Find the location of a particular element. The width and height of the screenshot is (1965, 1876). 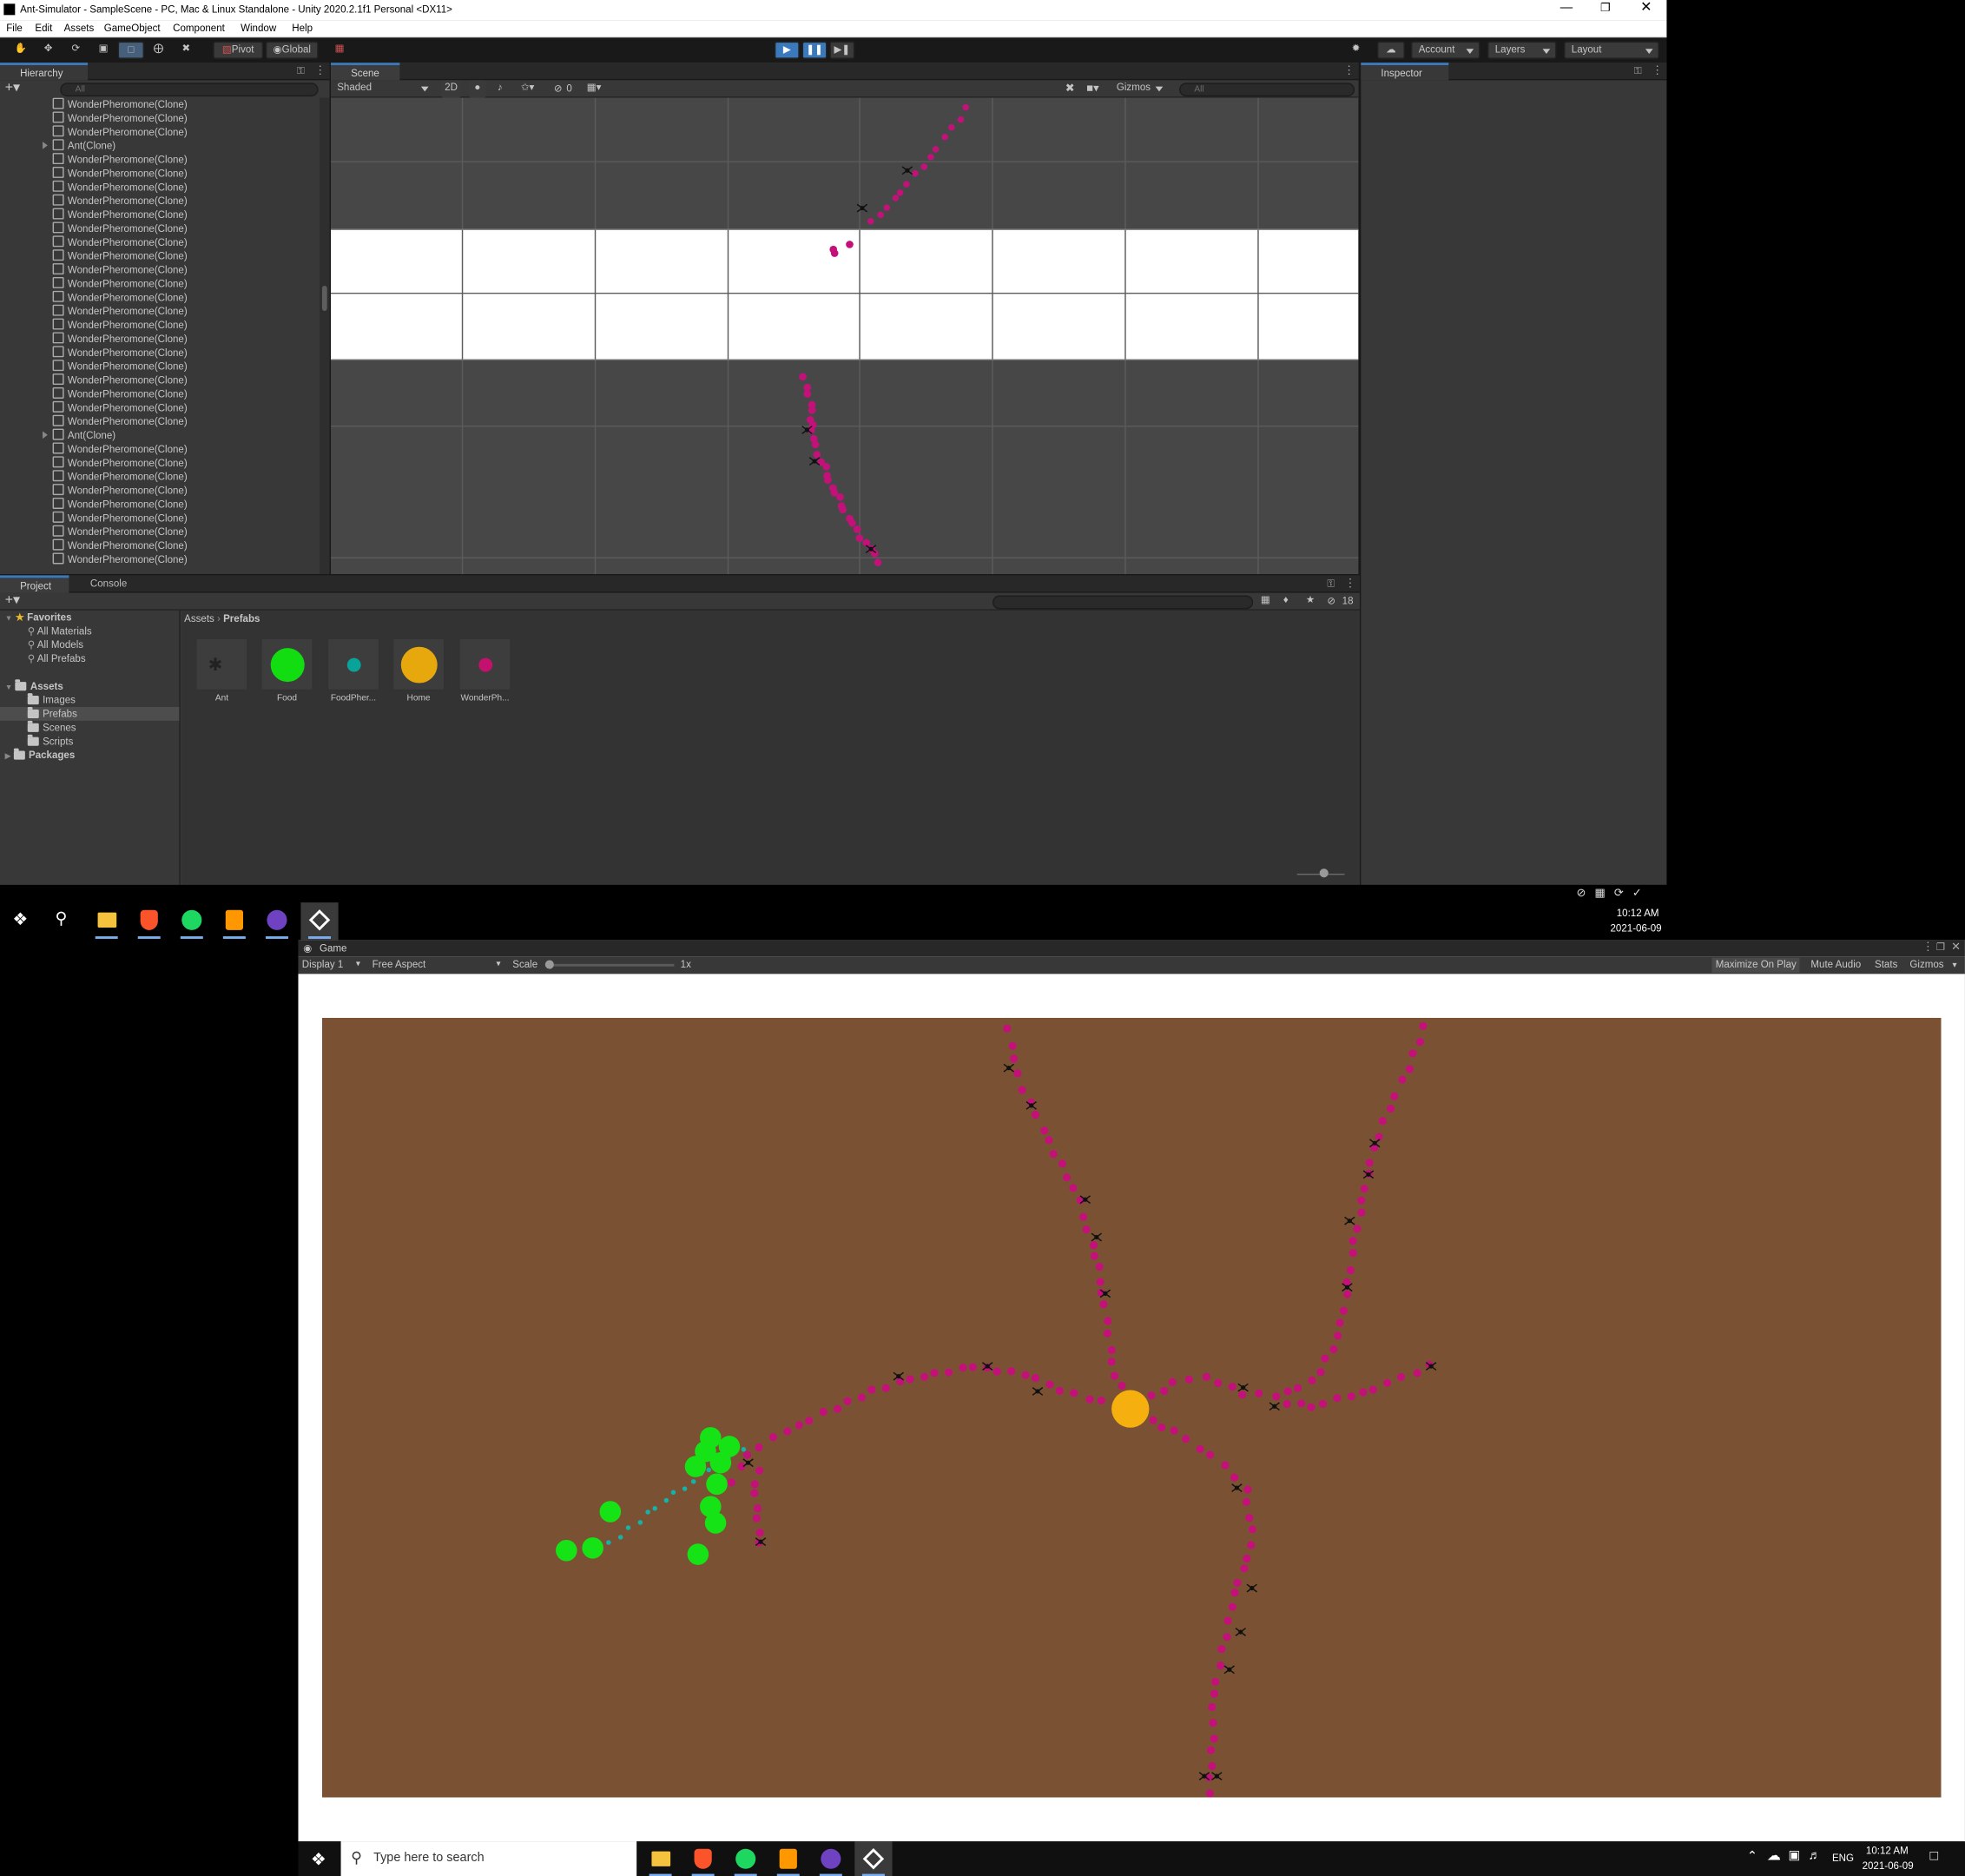

audio-icon: ♪ is located at coordinates (500, 88).